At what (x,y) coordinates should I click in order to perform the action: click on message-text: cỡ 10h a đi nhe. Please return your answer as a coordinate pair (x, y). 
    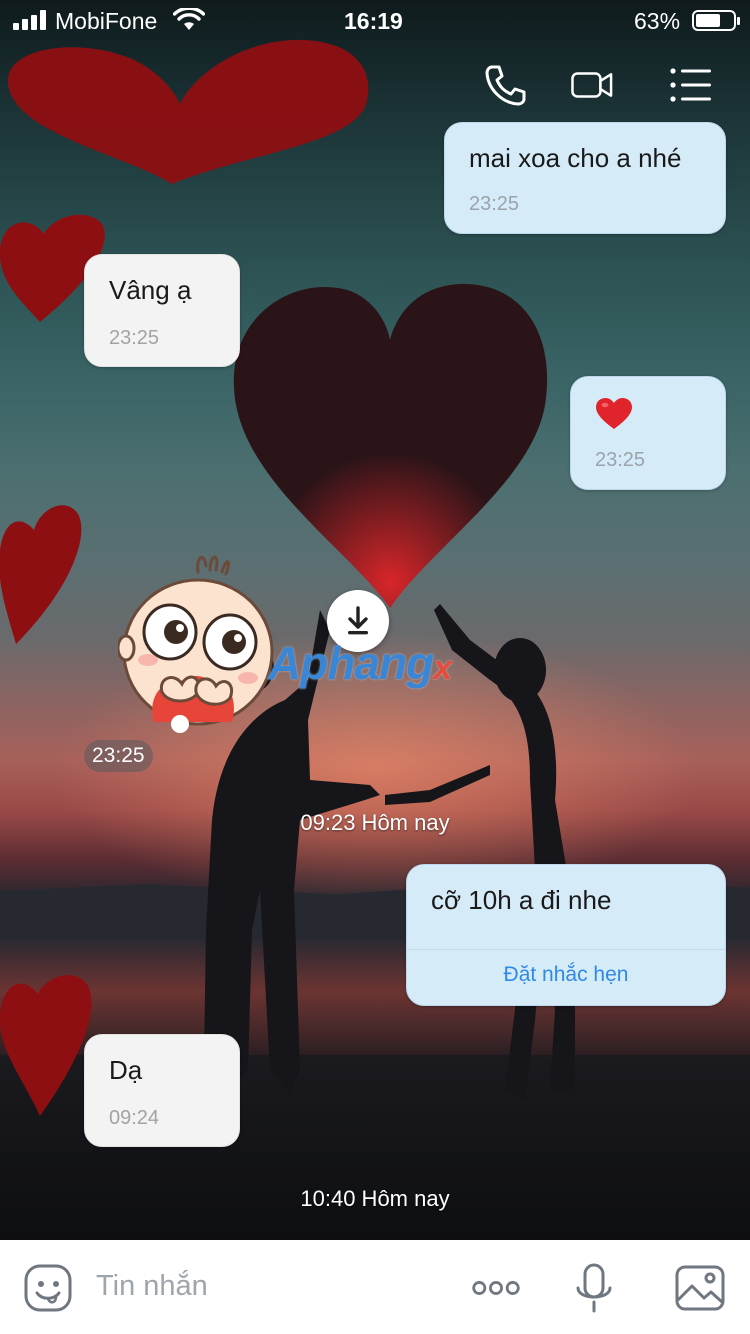
    Looking at the image, I should click on (521, 900).